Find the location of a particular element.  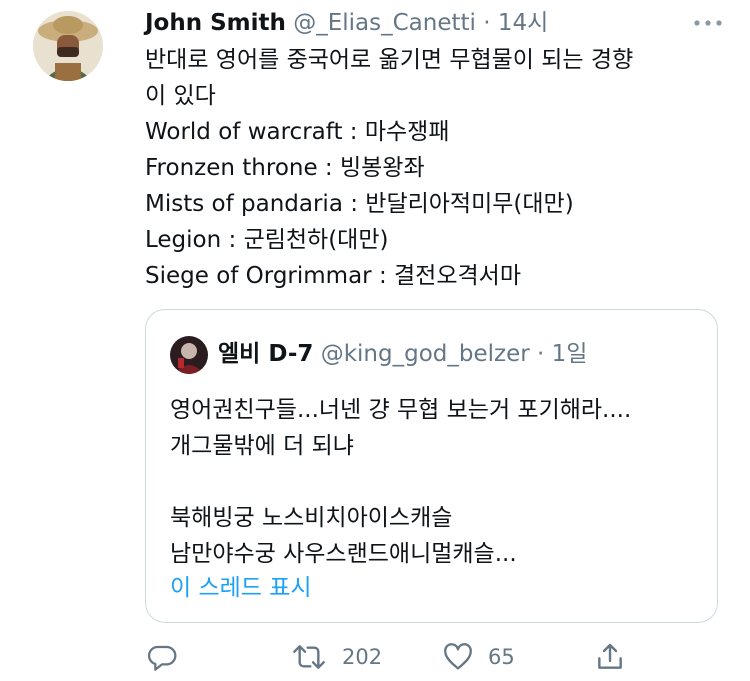

heart-icon is located at coordinates (458, 657).